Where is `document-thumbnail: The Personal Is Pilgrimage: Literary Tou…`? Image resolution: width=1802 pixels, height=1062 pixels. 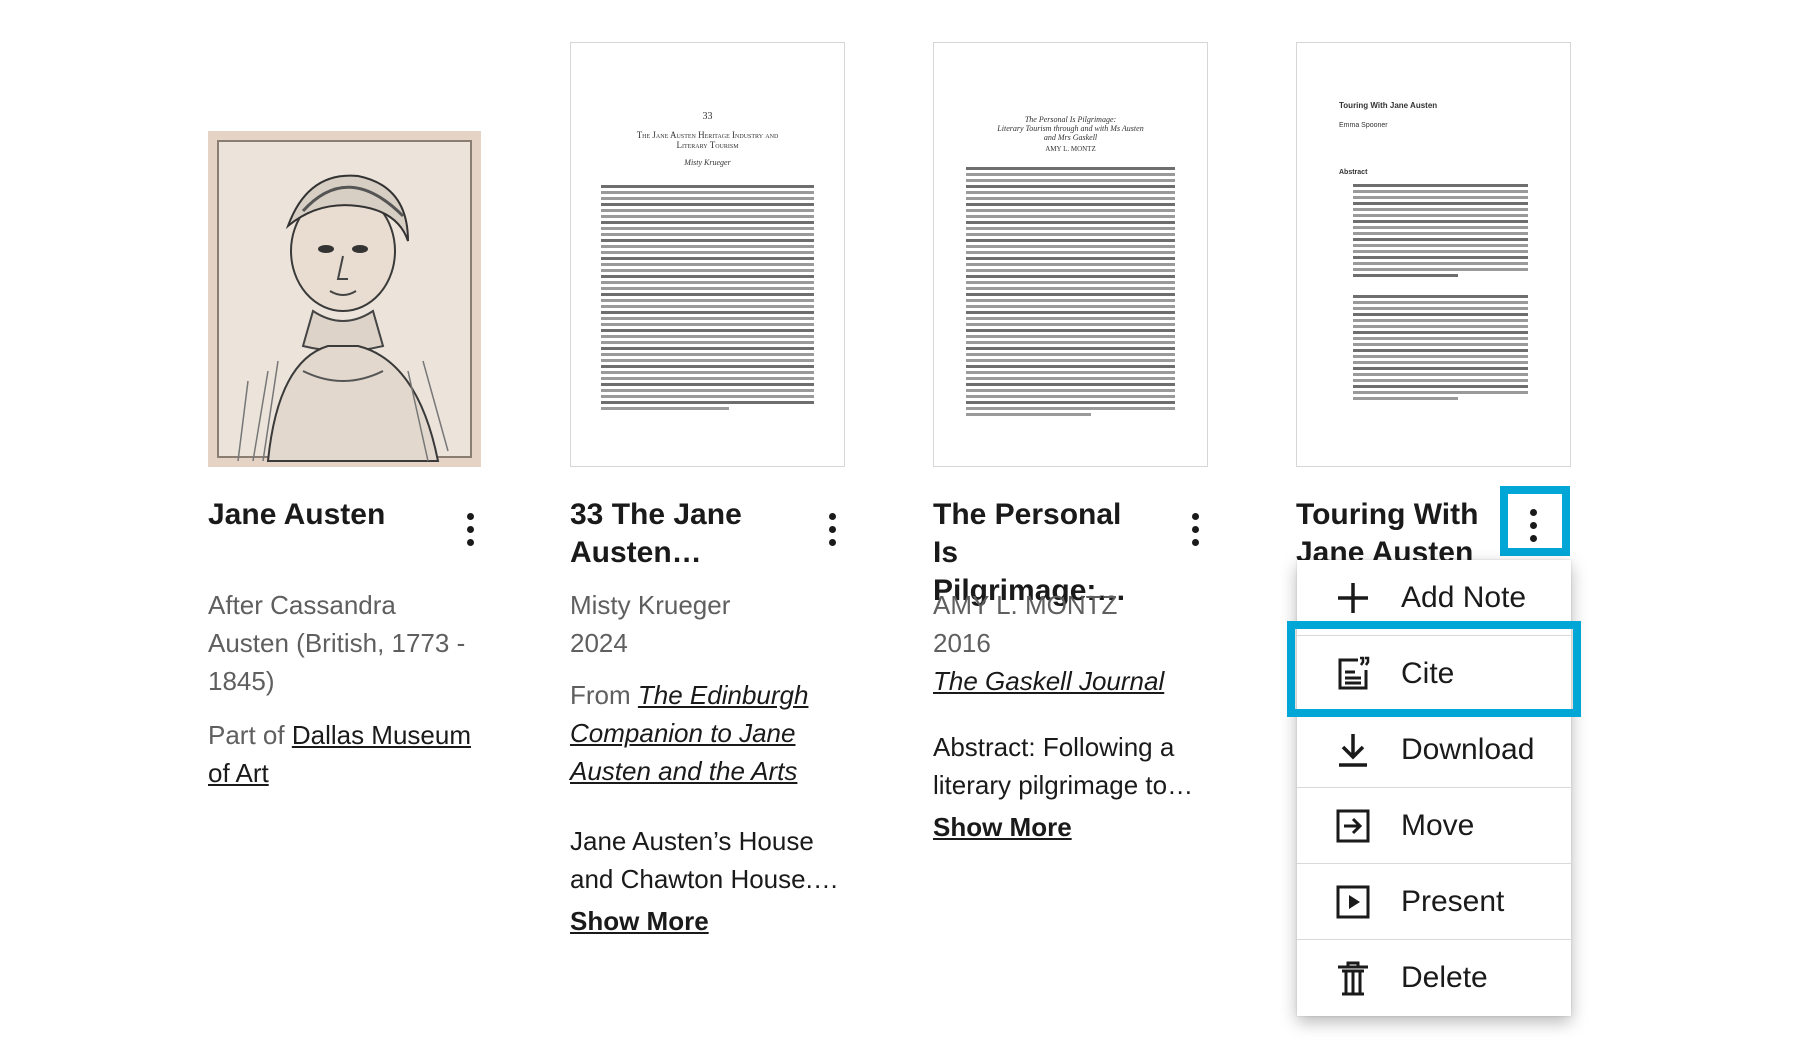
document-thumbnail: The Personal Is Pilgrimage: Literary Tou… is located at coordinates (1070, 254).